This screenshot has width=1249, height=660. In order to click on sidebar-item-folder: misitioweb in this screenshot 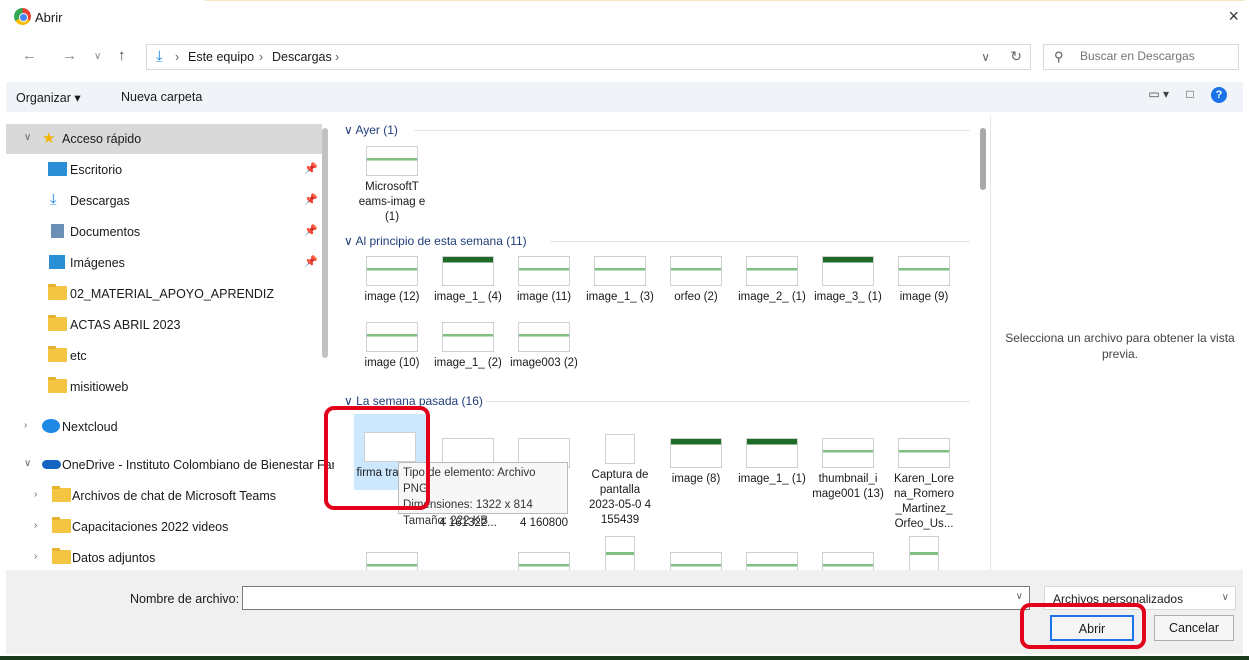, I will do `click(164, 387)`.